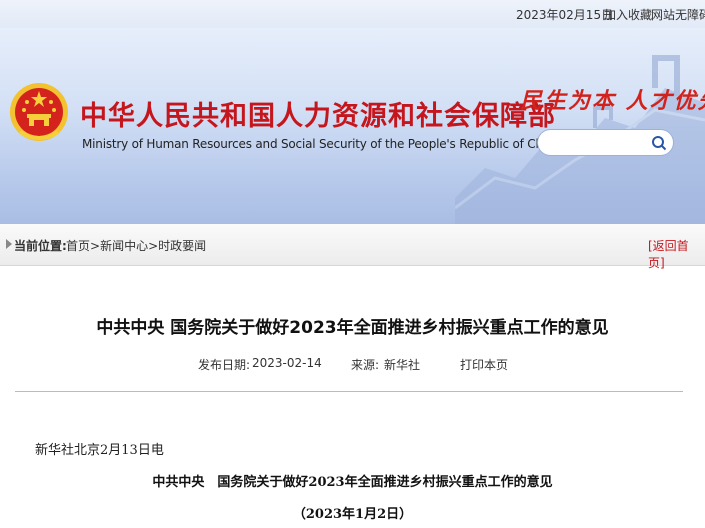 The width and height of the screenshot is (705, 528). I want to click on source-label: 来源:, so click(365, 365).